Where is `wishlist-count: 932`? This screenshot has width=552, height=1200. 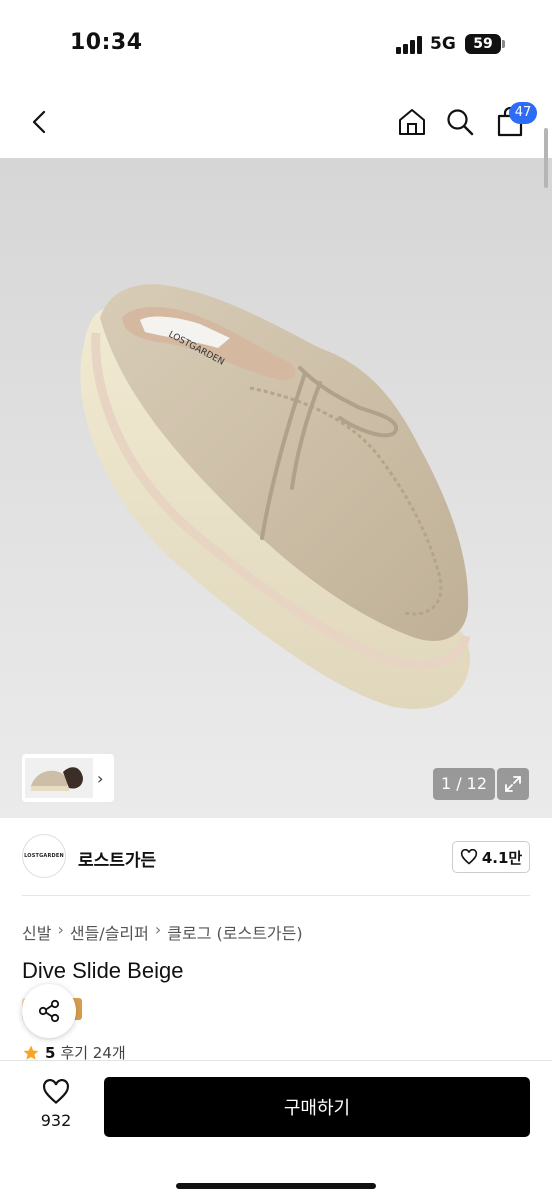
wishlist-count: 932 is located at coordinates (56, 1120).